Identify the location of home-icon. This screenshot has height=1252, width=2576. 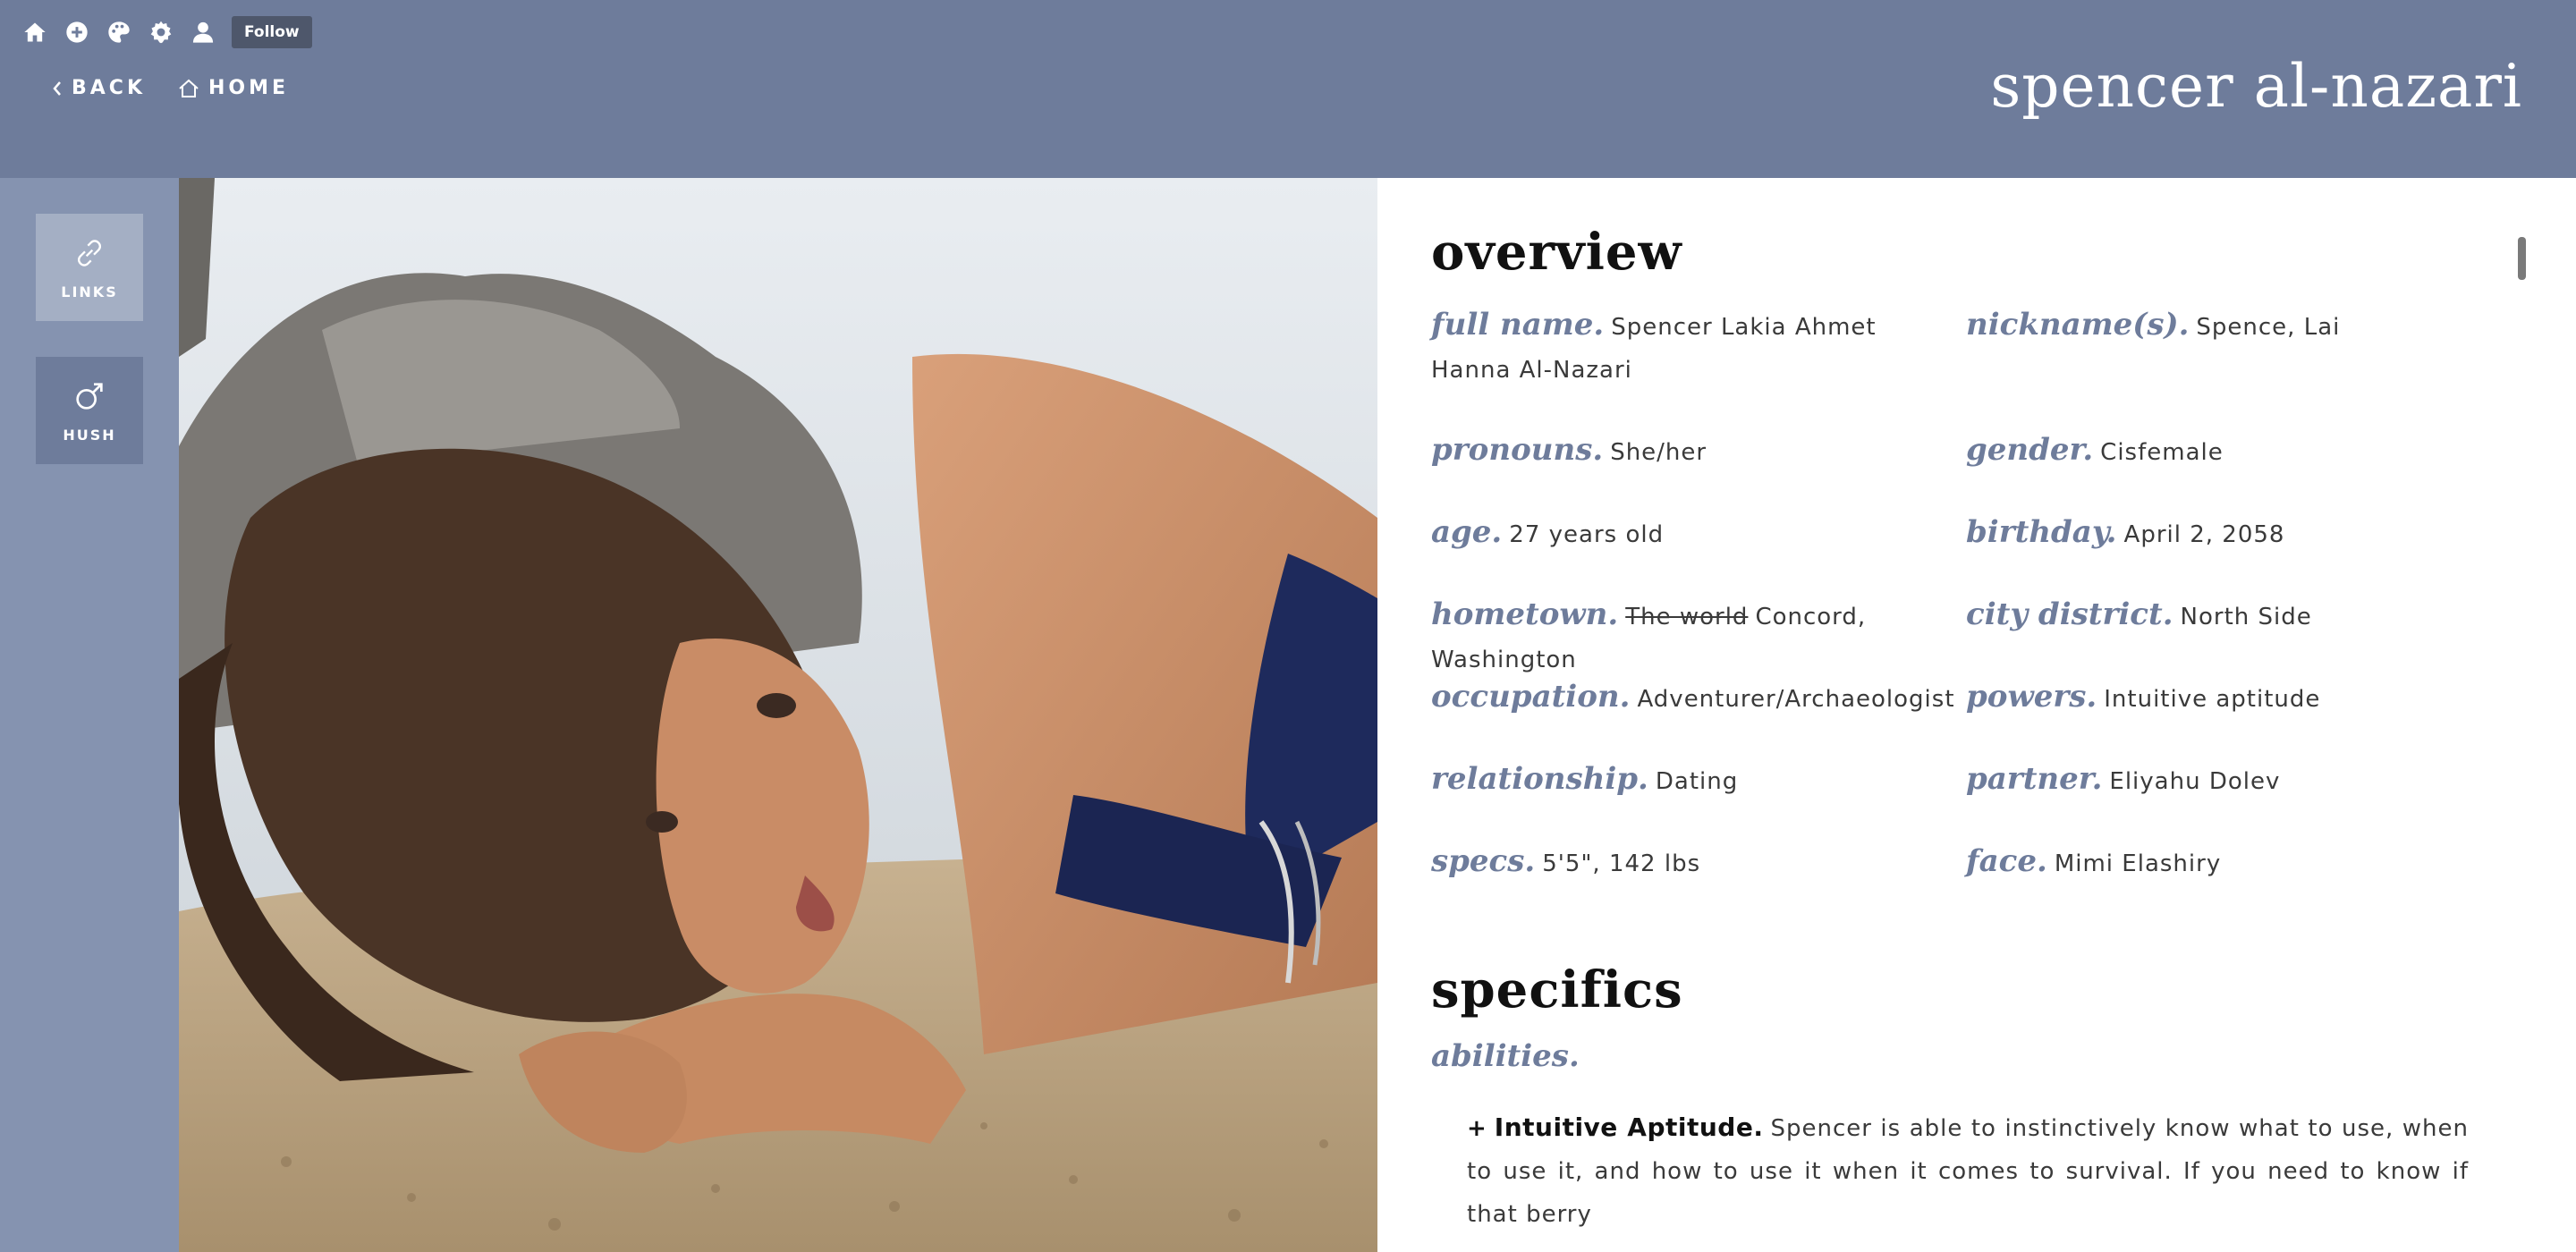
(34, 32).